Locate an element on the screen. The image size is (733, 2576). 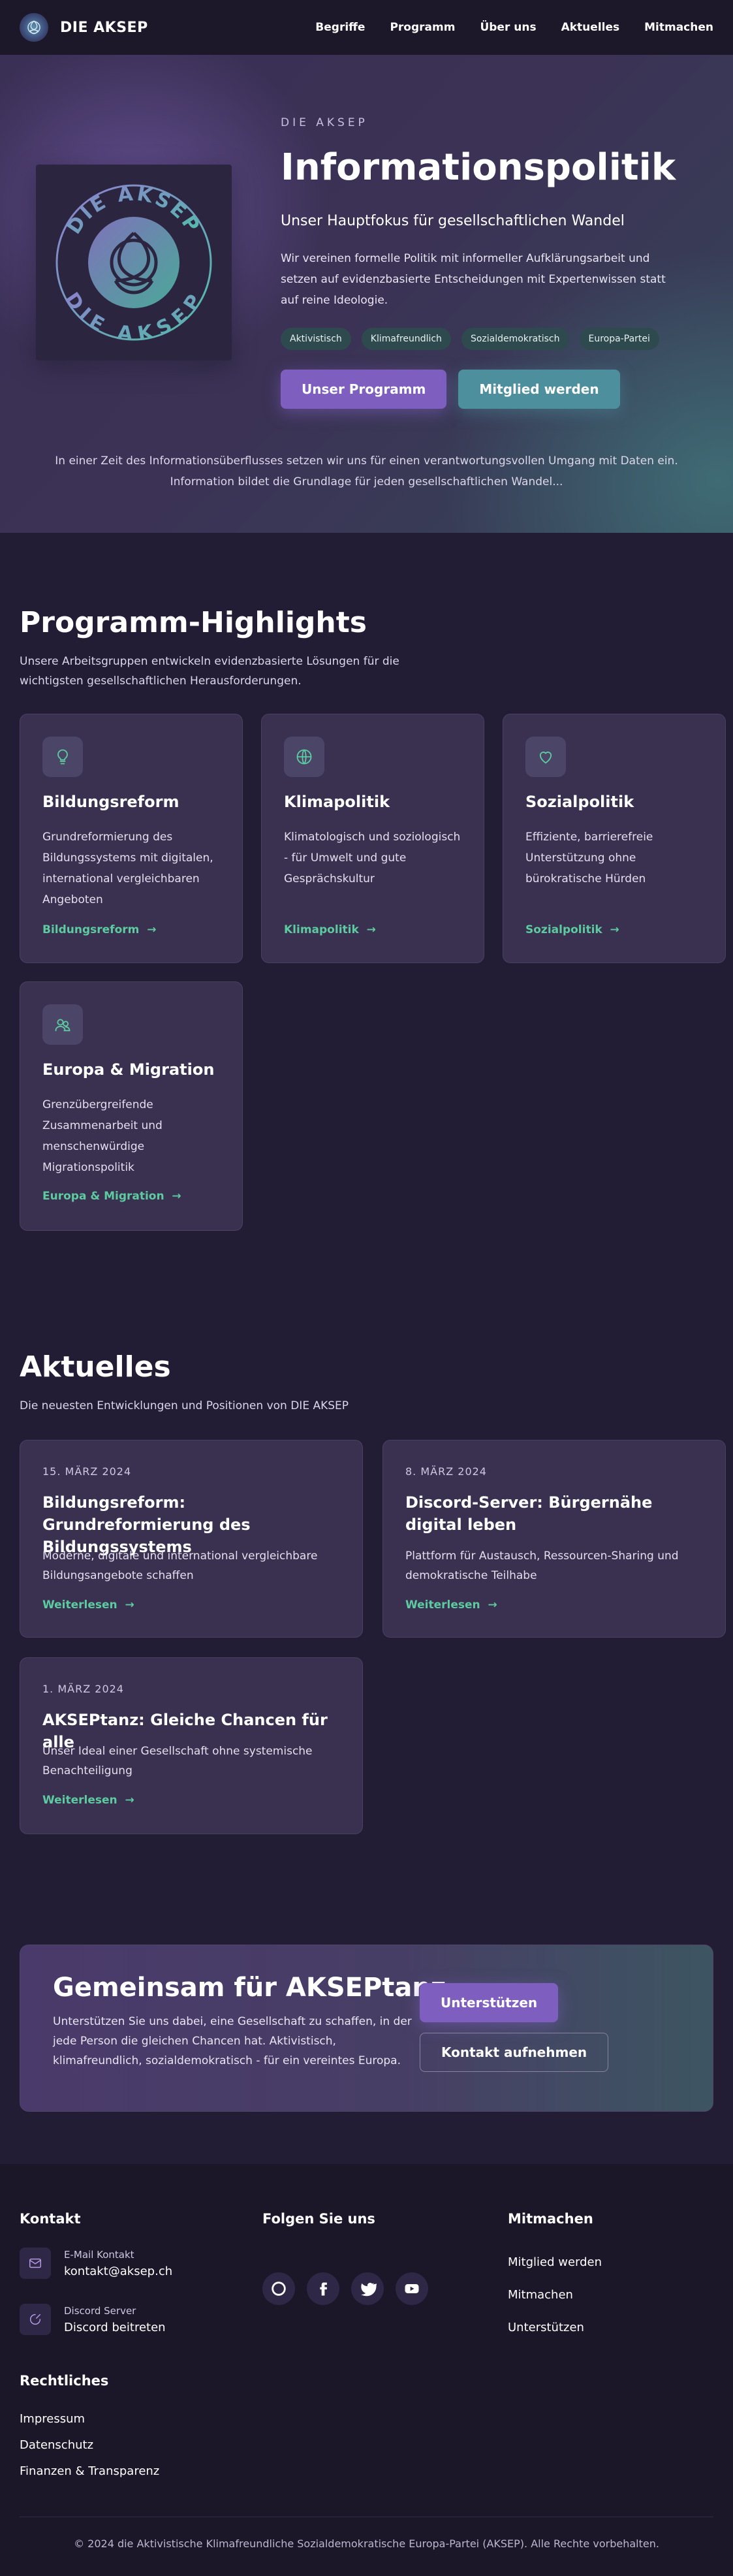
program-card-title: Klimapolitik is located at coordinates (337, 802).